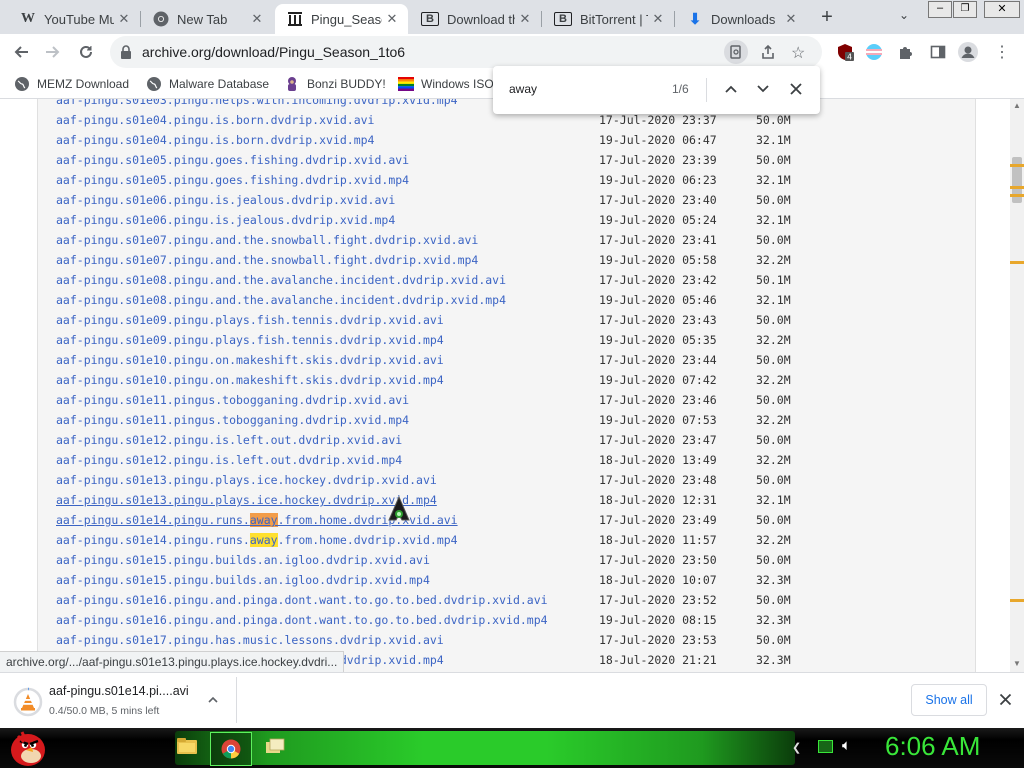 Image resolution: width=1024 pixels, height=773 pixels. Describe the element at coordinates (466, 52) in the screenshot. I see `address-bar: archive.org/download/Pingu_Season_1to6 ☆` at that location.